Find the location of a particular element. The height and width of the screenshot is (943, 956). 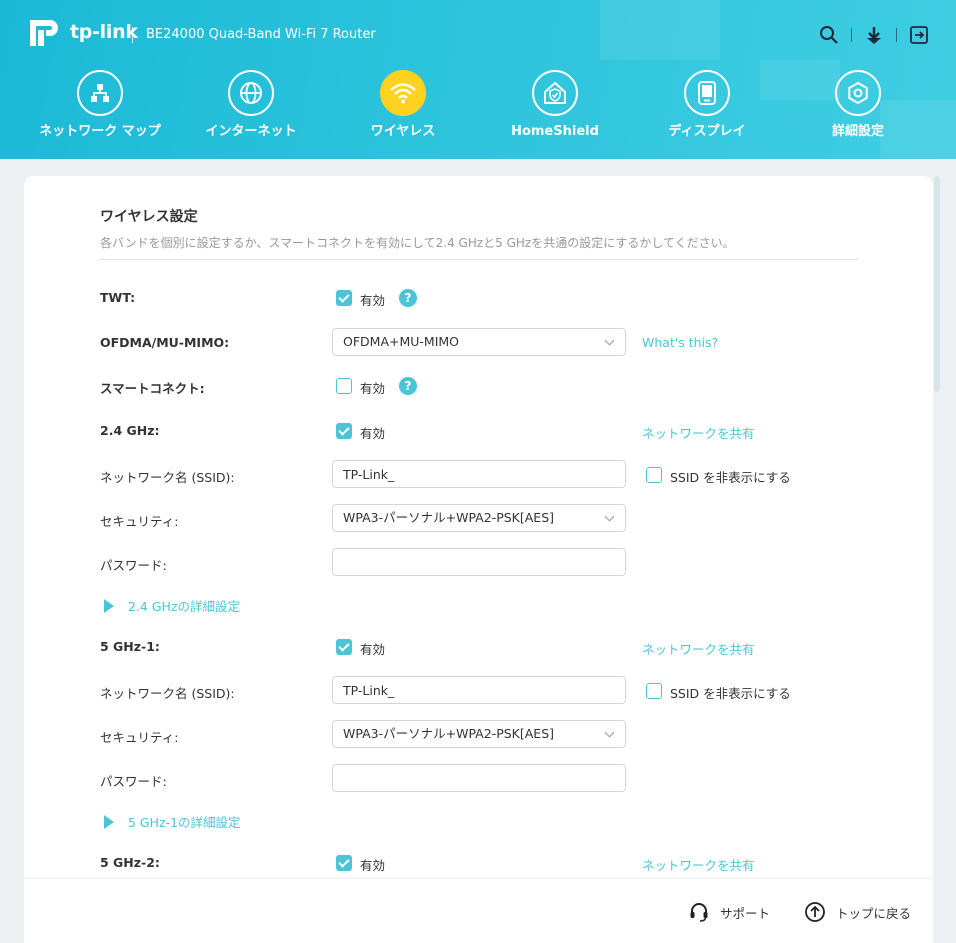

band-24-share-network-link: ネットワークを共有 is located at coordinates (698, 432).